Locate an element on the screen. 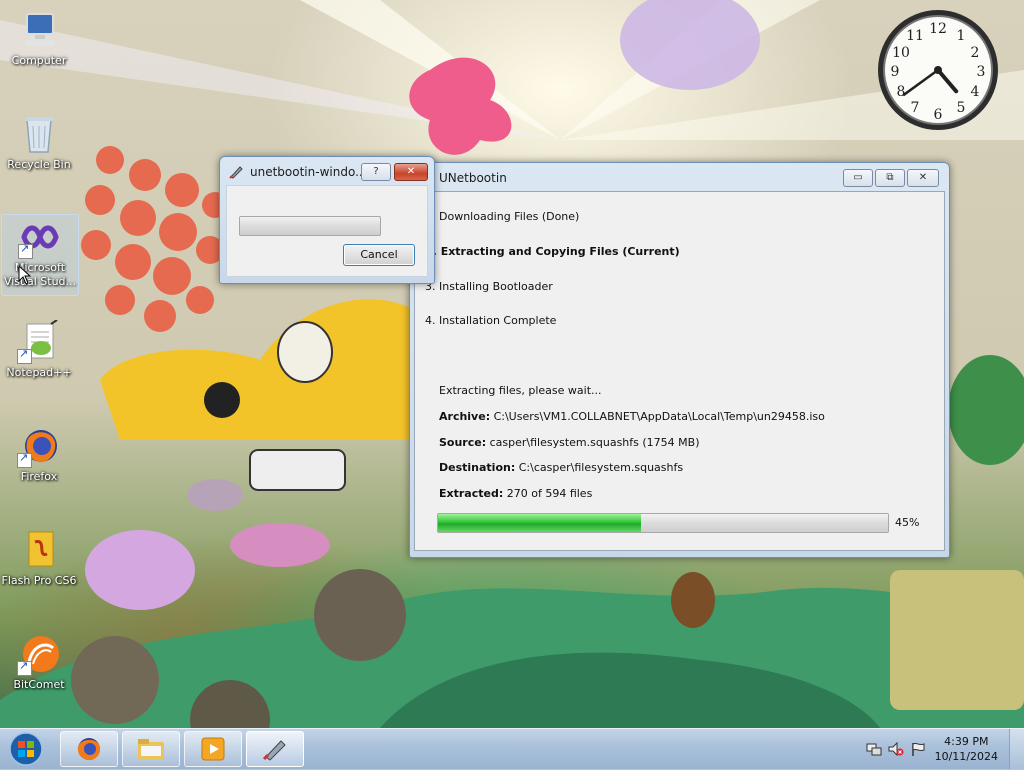  window-title: UNetbootin is located at coordinates (473, 178).